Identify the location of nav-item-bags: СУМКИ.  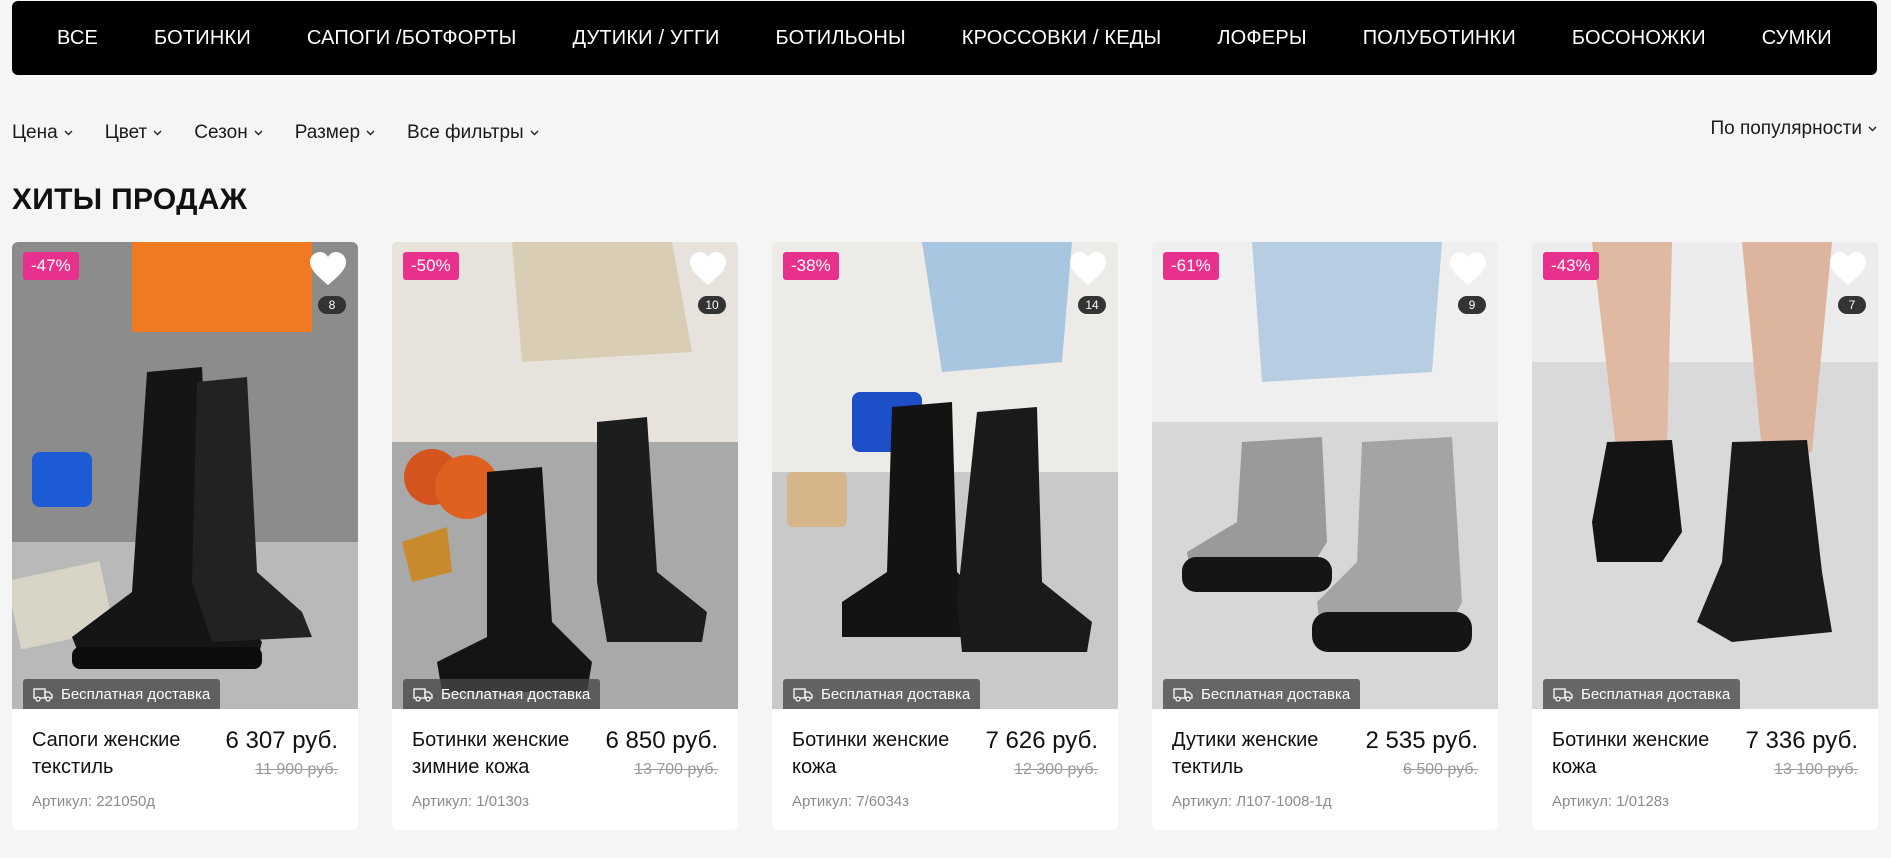
(1797, 38).